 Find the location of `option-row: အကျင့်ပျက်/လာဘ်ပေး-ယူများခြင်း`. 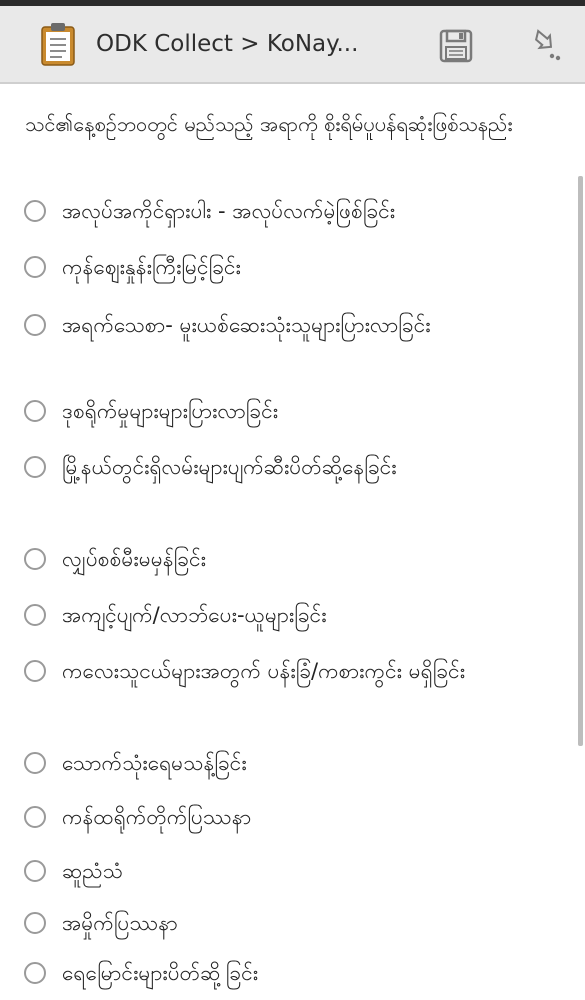

option-row: အကျင့်ပျက်/လာဘ်ပေး-ယူများခြင်း is located at coordinates (304, 615).